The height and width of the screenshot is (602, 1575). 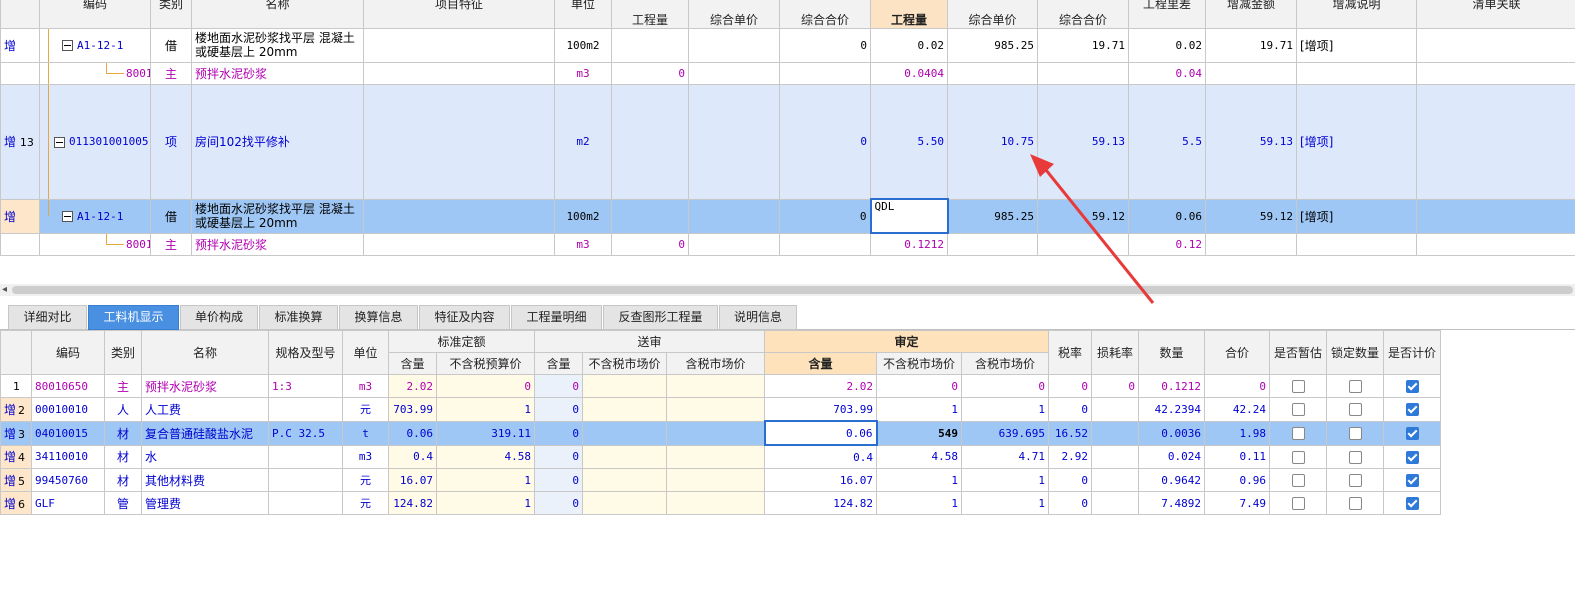 What do you see at coordinates (909, 141) in the screenshot?
I see `row-d-qty: 5.50` at bounding box center [909, 141].